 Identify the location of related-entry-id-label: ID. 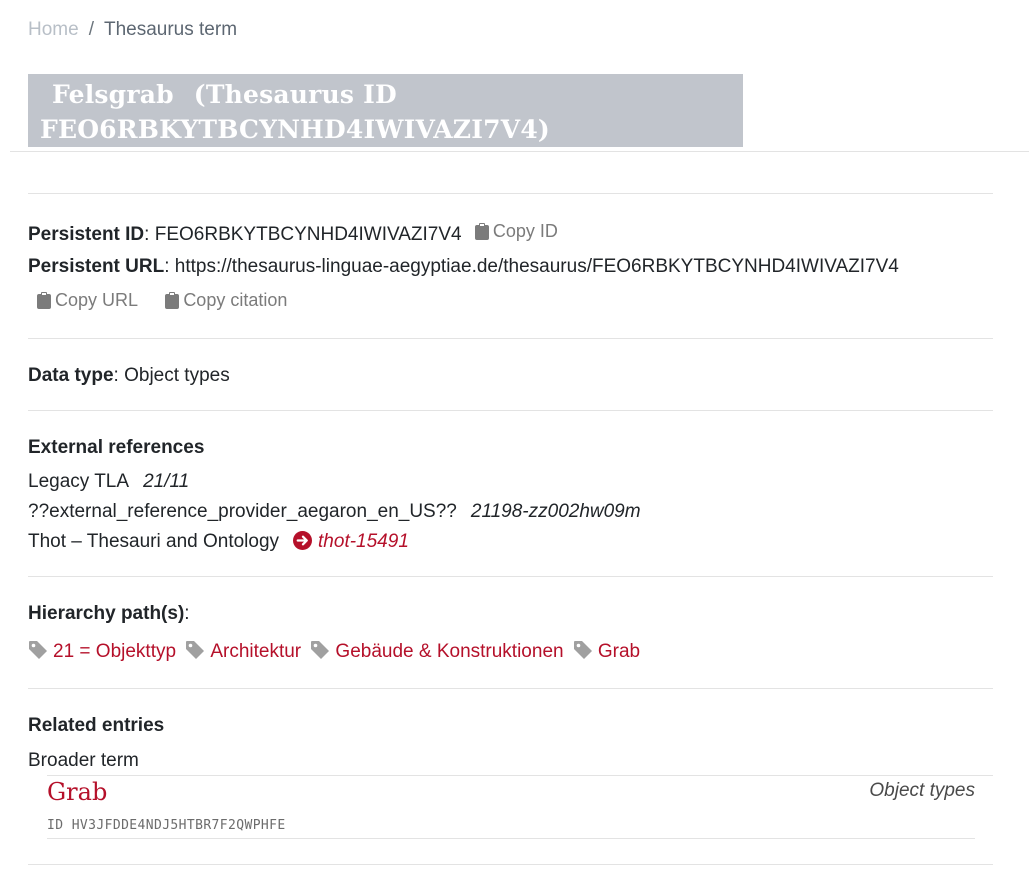
(55, 825).